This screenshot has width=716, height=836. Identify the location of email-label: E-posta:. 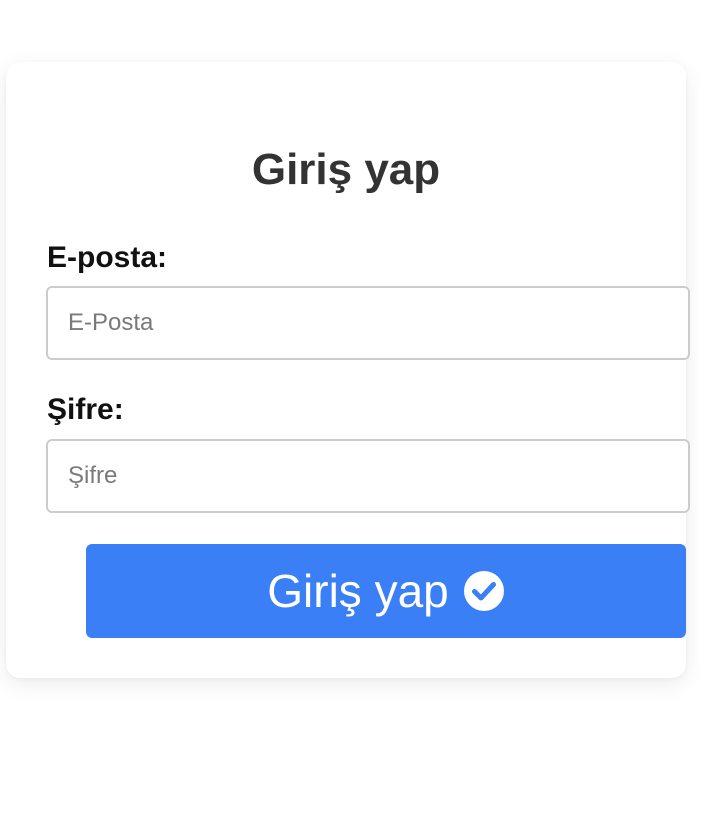
(107, 257).